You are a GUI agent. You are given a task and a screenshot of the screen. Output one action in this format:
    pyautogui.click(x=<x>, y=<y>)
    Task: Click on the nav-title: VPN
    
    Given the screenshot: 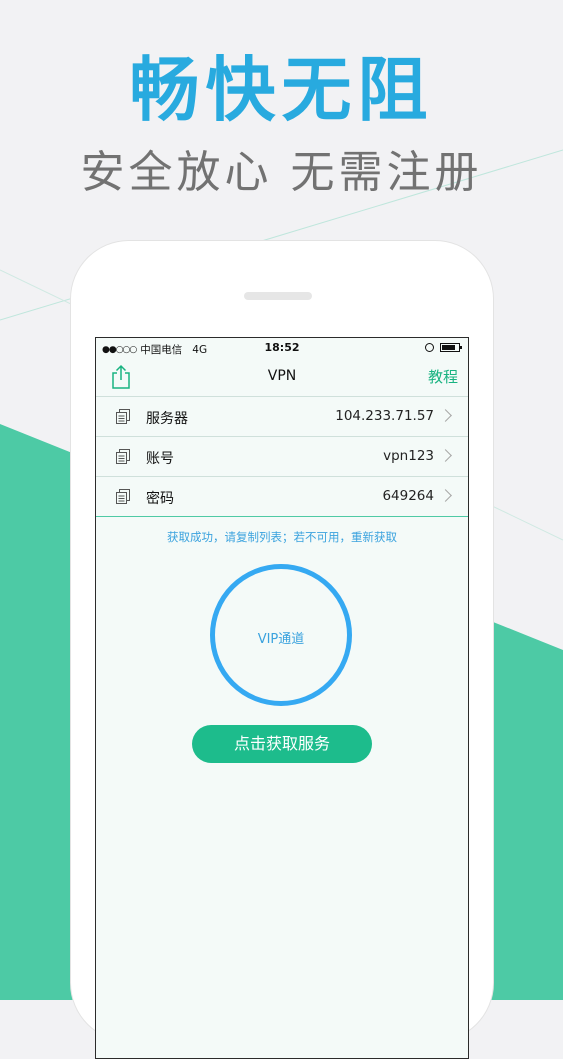 What is the action you would take?
    pyautogui.click(x=282, y=376)
    